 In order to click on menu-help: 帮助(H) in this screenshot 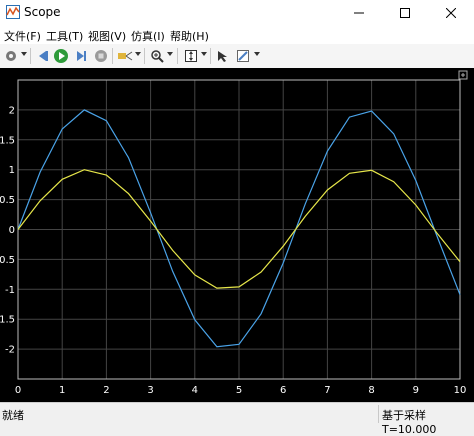, I will do `click(189, 36)`.